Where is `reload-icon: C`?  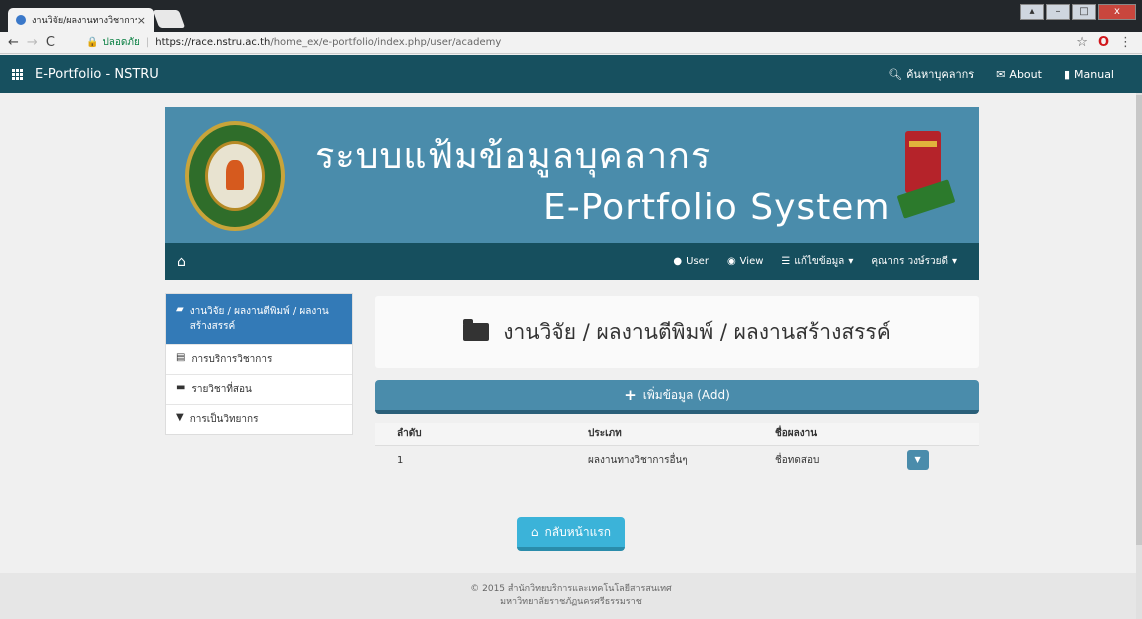
reload-icon: C is located at coordinates (50, 42).